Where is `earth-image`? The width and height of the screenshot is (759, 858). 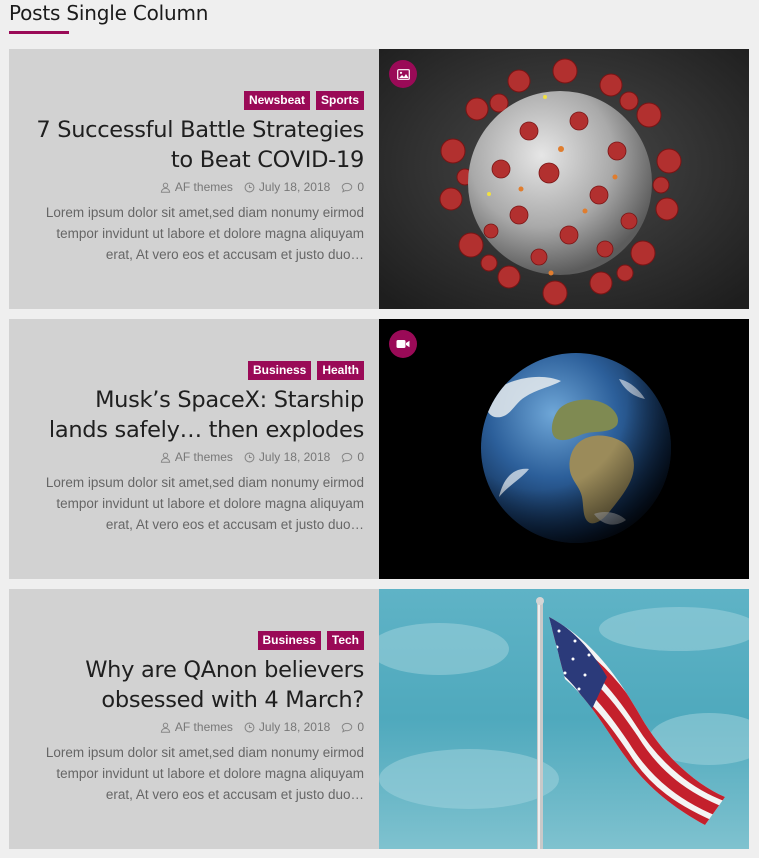
earth-image is located at coordinates (564, 449).